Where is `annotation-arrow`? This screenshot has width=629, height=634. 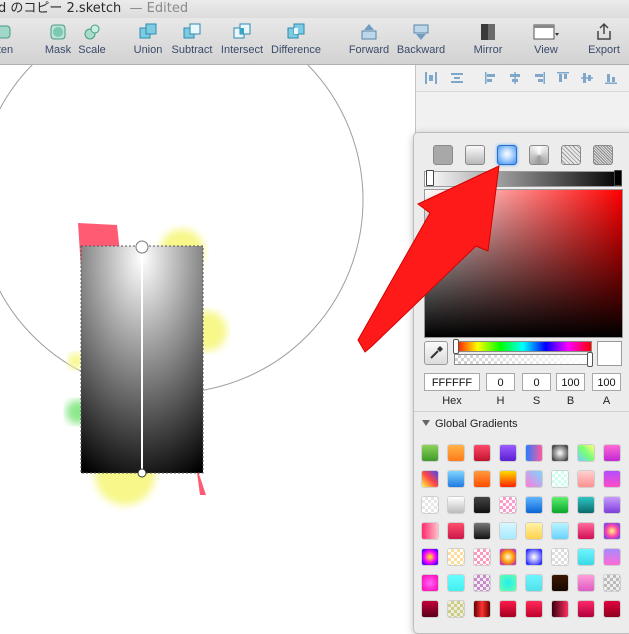
annotation-arrow is located at coordinates (428, 259).